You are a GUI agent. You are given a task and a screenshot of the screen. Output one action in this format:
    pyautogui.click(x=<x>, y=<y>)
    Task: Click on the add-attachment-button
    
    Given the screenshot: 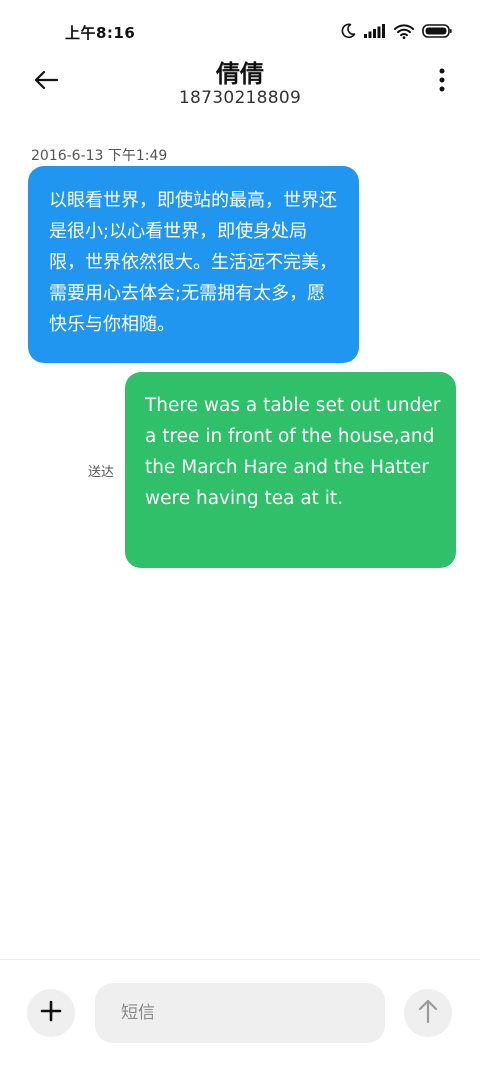 What is the action you would take?
    pyautogui.click(x=51, y=1013)
    